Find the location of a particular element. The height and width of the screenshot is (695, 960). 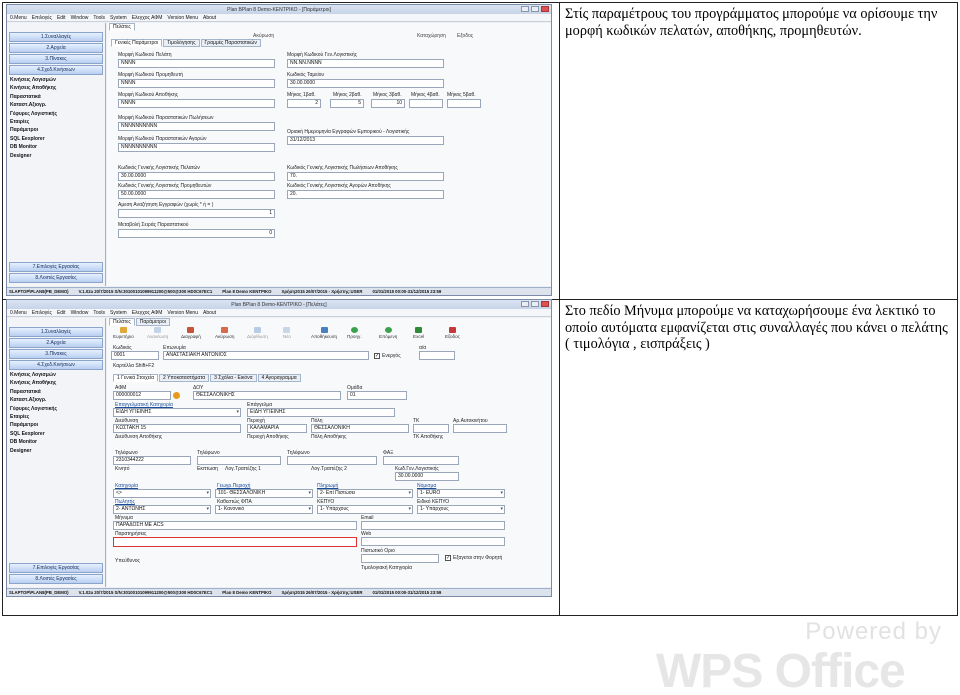

gl-customer-field: 30.00.0000 is located at coordinates (196, 176).